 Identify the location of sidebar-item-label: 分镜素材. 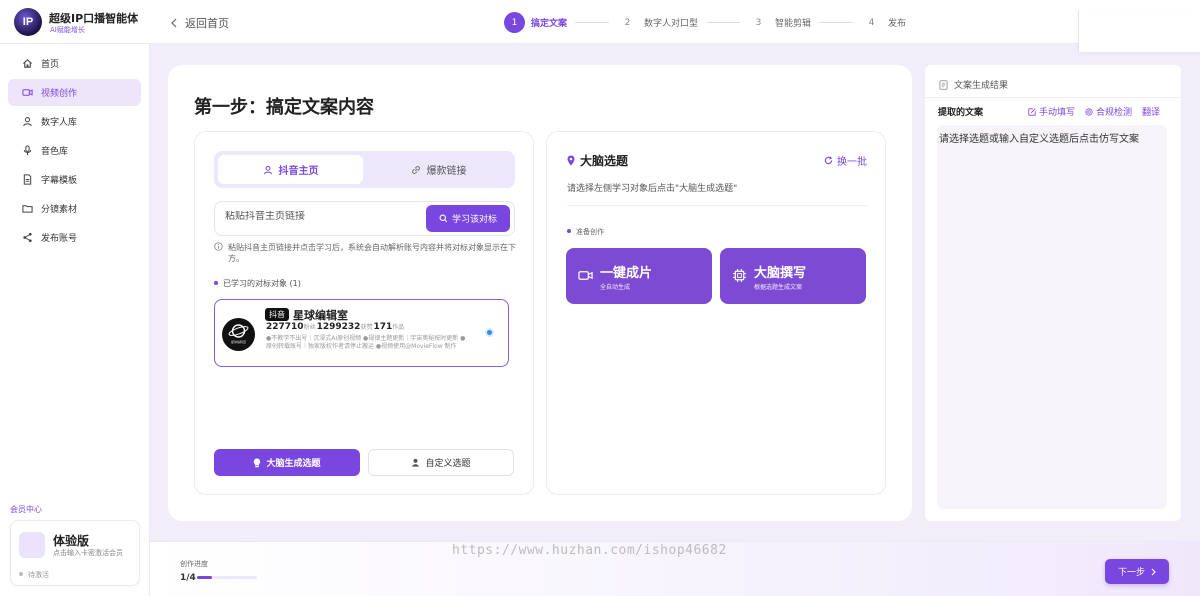
(59, 210).